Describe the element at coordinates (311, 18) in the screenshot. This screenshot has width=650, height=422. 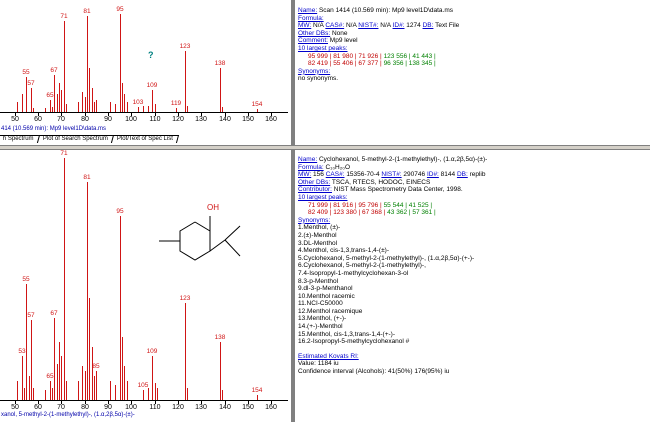
I see `formula-link: Formula:` at that location.